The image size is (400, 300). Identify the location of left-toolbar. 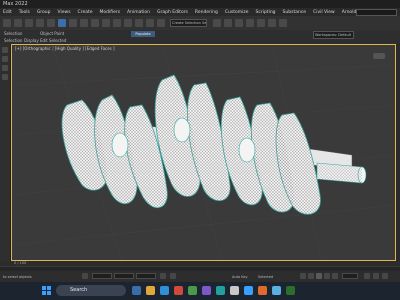
(5, 152).